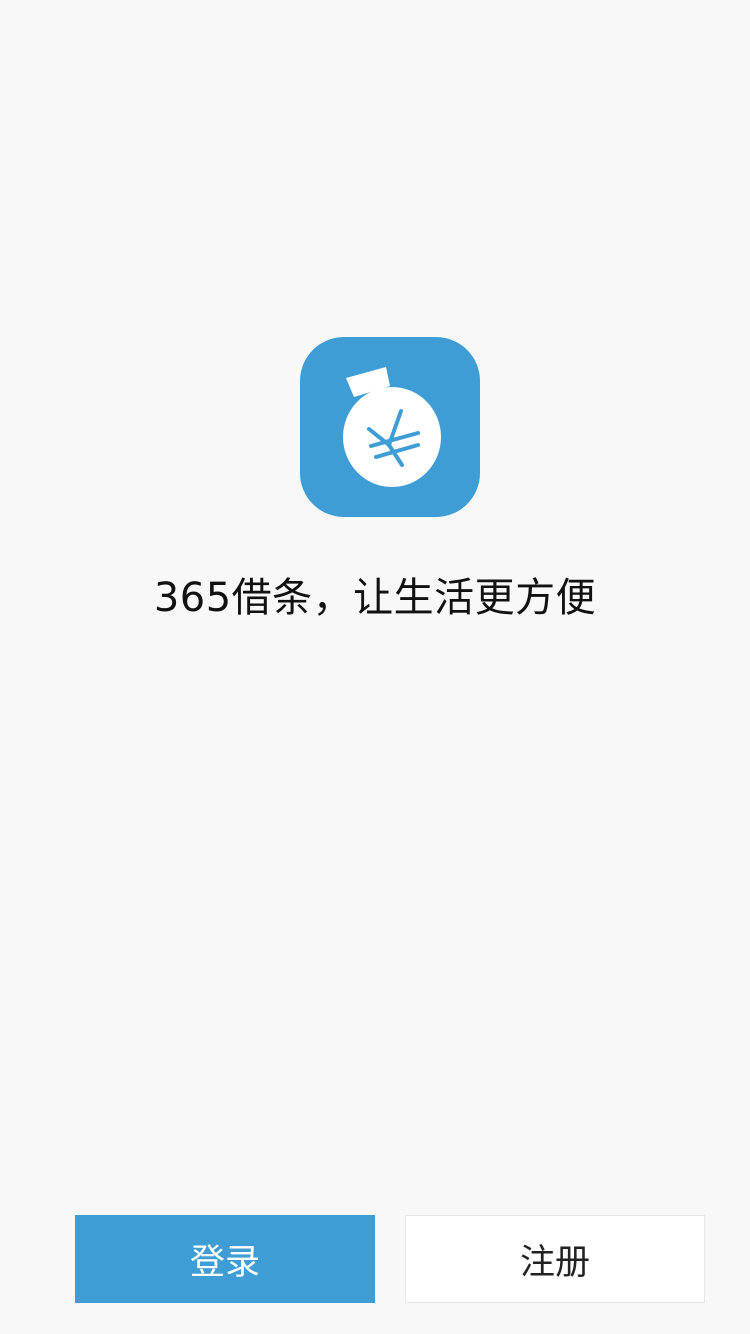 The image size is (750, 1334). What do you see at coordinates (390, 427) in the screenshot?
I see `money-bag-yuan-icon` at bounding box center [390, 427].